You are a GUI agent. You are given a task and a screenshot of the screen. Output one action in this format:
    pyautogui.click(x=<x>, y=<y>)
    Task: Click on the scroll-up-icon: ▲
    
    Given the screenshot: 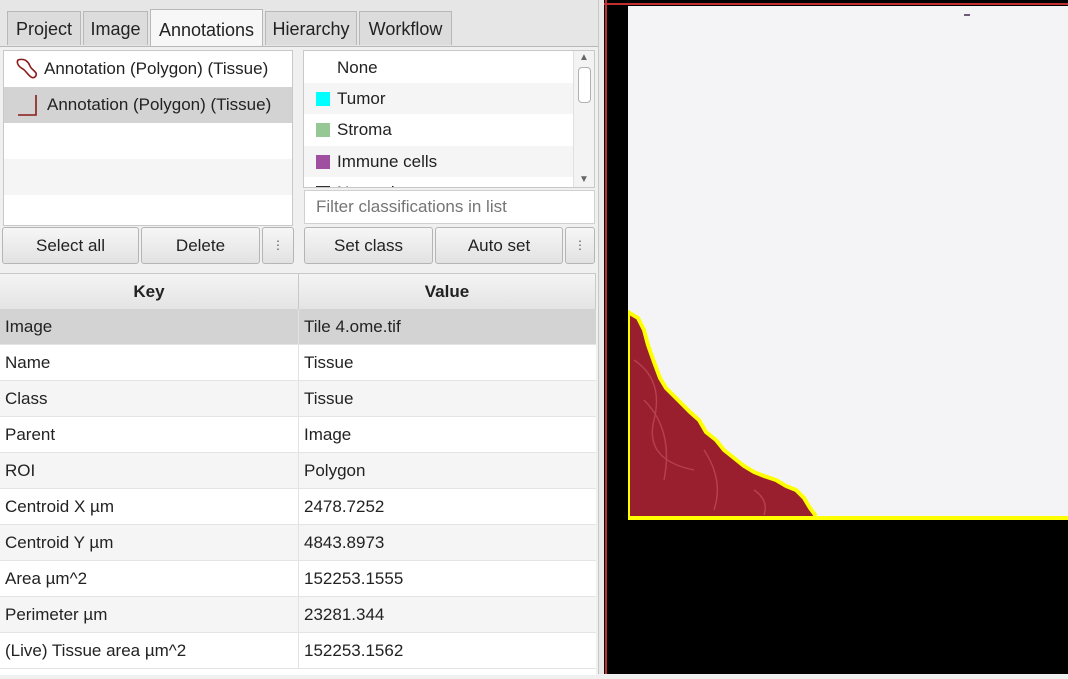 What is the action you would take?
    pyautogui.click(x=584, y=58)
    